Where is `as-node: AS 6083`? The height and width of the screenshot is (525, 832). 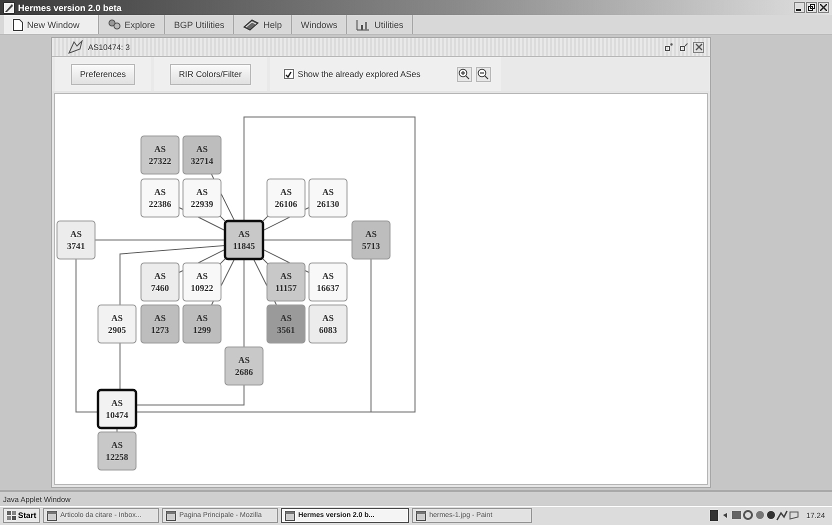 as-node: AS 6083 is located at coordinates (328, 324).